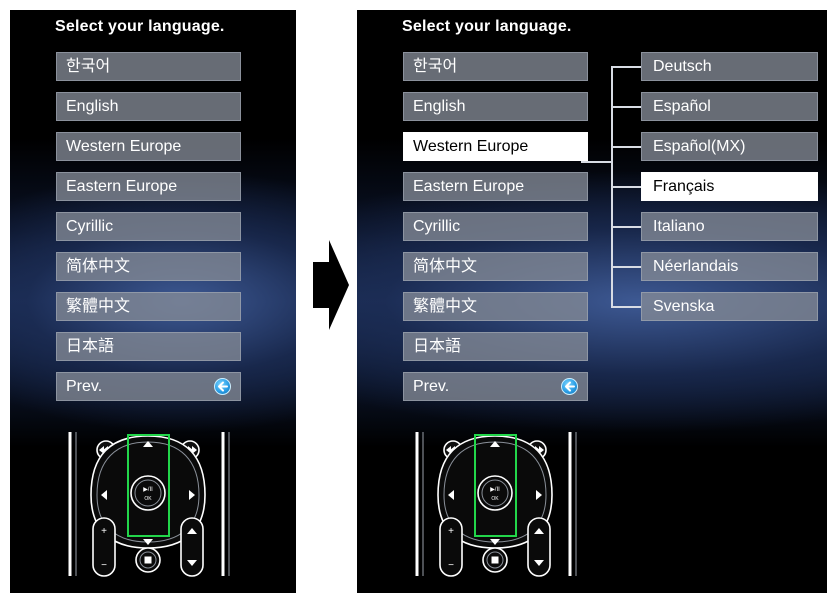 Image resolution: width=836 pixels, height=603 pixels. I want to click on submenu-item-neerlandais: Néerlandais, so click(729, 266).